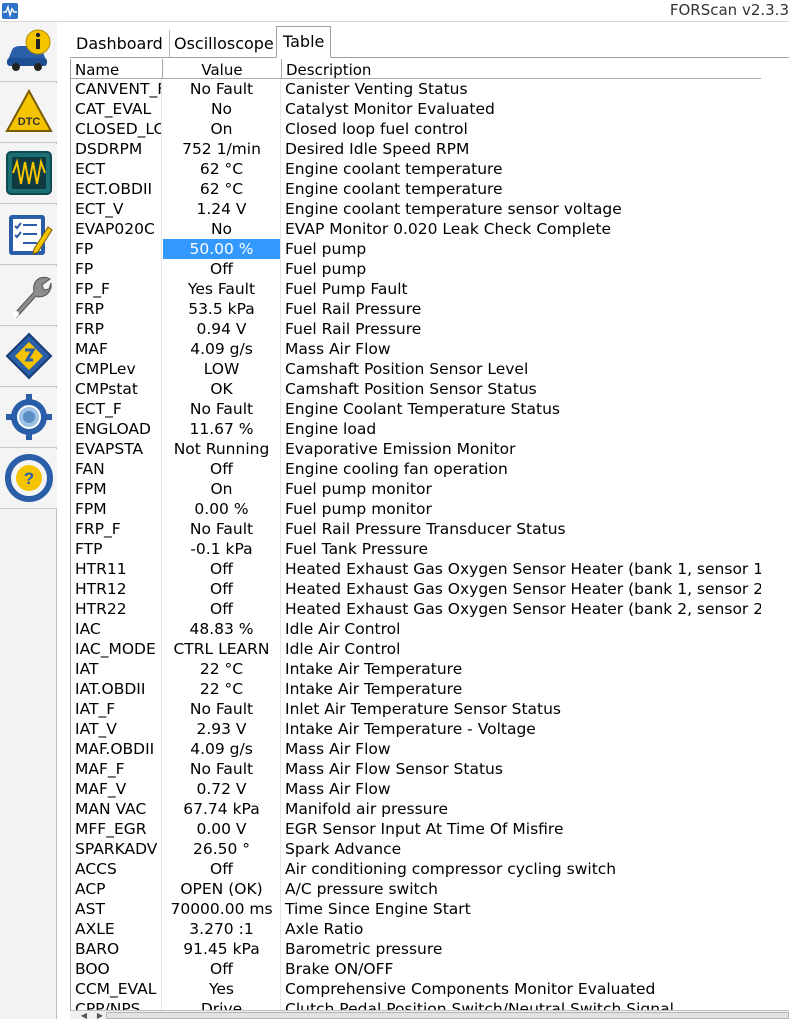  Describe the element at coordinates (430, 789) in the screenshot. I see `table-row: MAF_V 0.72 V Mass Air Flow` at that location.